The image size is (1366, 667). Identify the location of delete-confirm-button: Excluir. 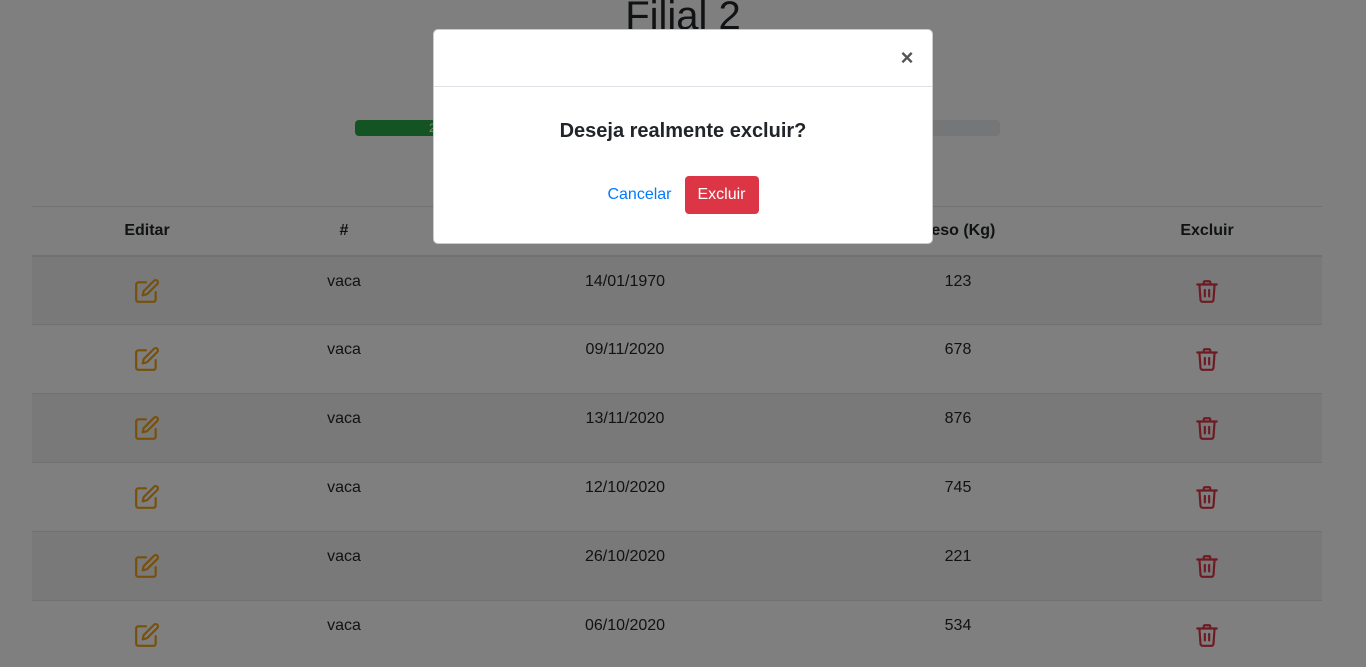
(721, 195).